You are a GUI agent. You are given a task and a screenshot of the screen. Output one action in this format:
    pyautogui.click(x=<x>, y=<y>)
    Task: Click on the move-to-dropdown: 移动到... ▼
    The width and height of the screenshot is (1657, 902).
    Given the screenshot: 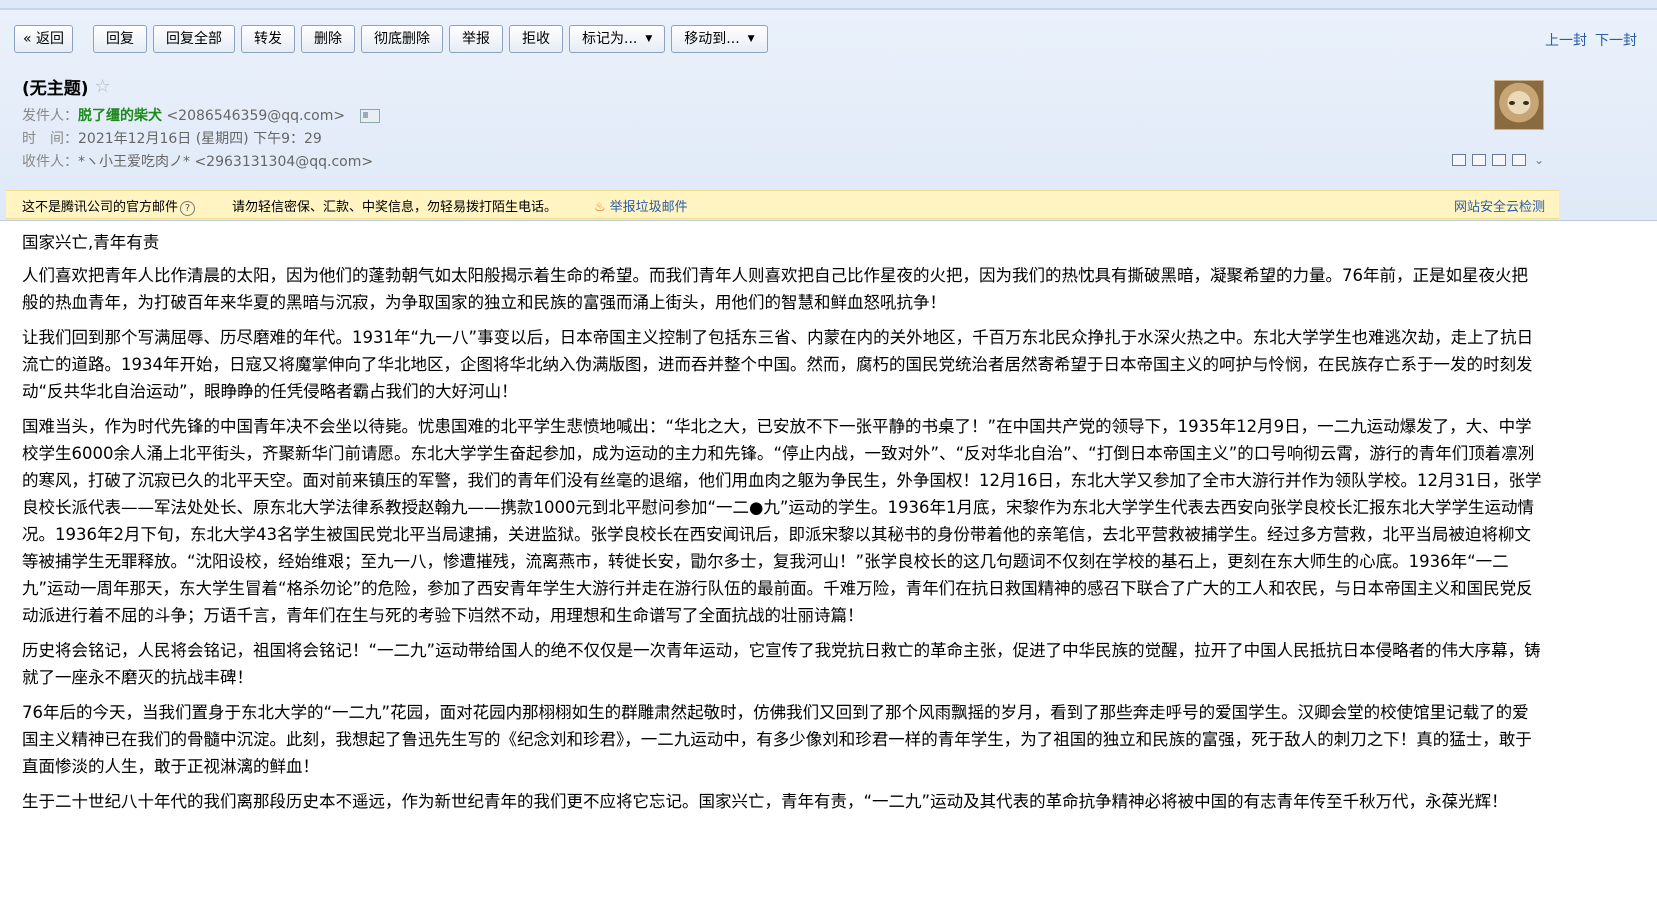 What is the action you would take?
    pyautogui.click(x=719, y=39)
    